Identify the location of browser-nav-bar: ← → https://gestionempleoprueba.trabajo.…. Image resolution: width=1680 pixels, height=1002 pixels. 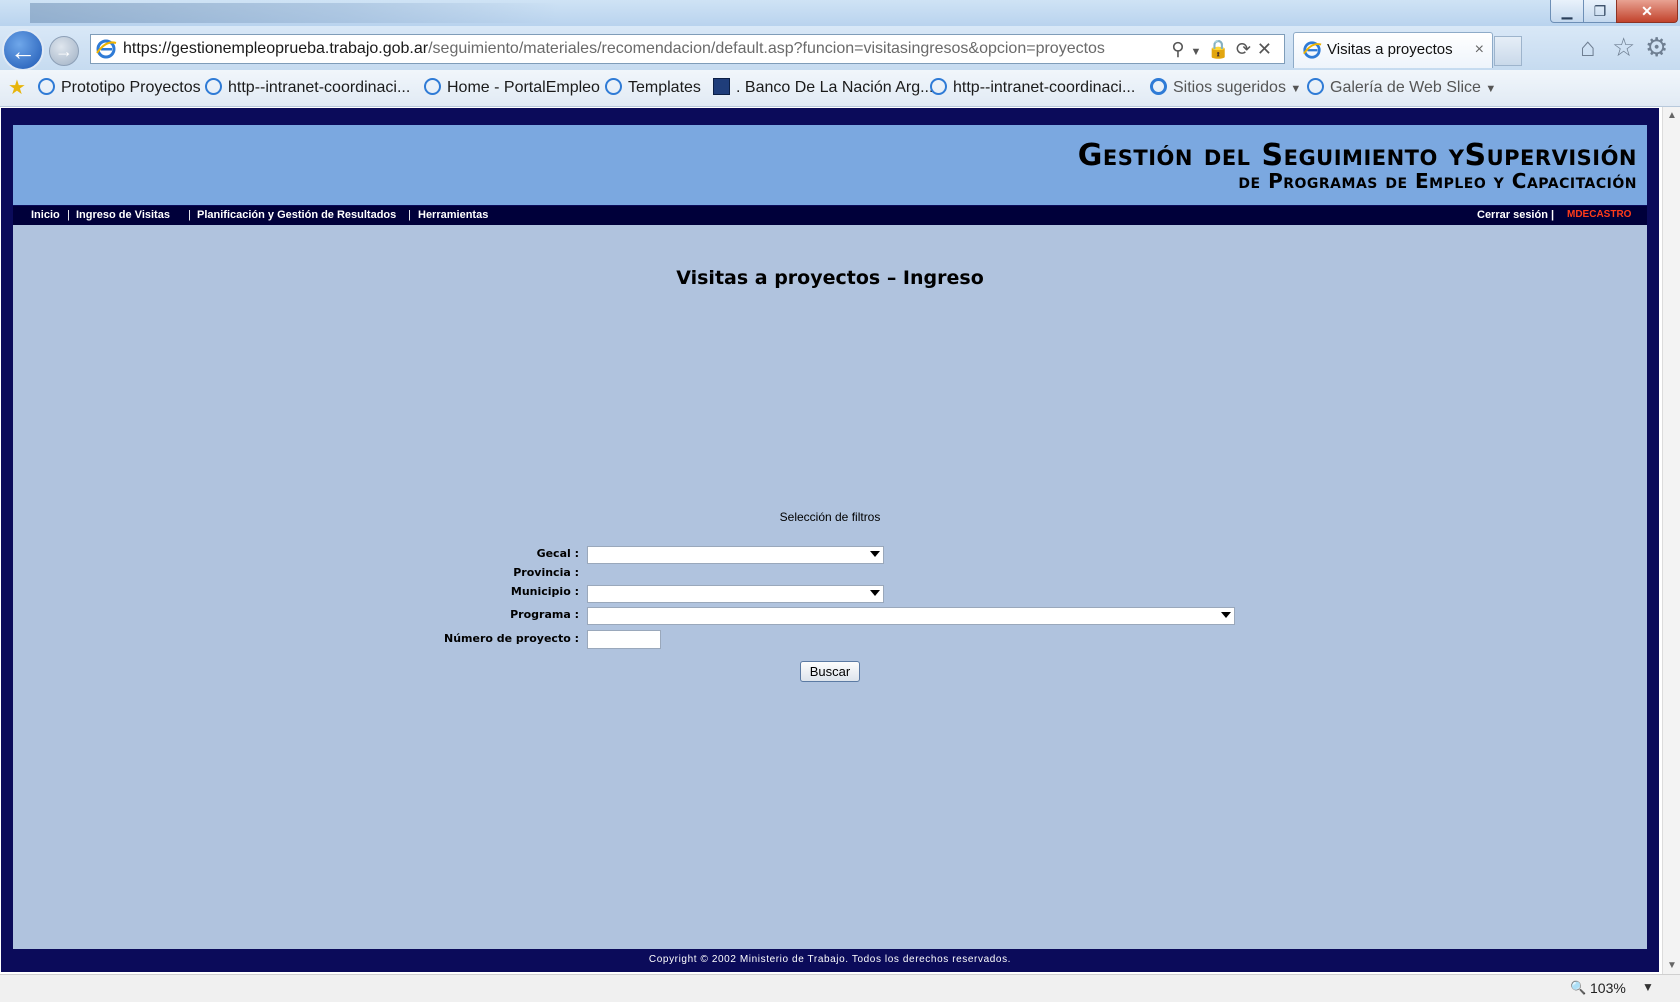
(840, 48).